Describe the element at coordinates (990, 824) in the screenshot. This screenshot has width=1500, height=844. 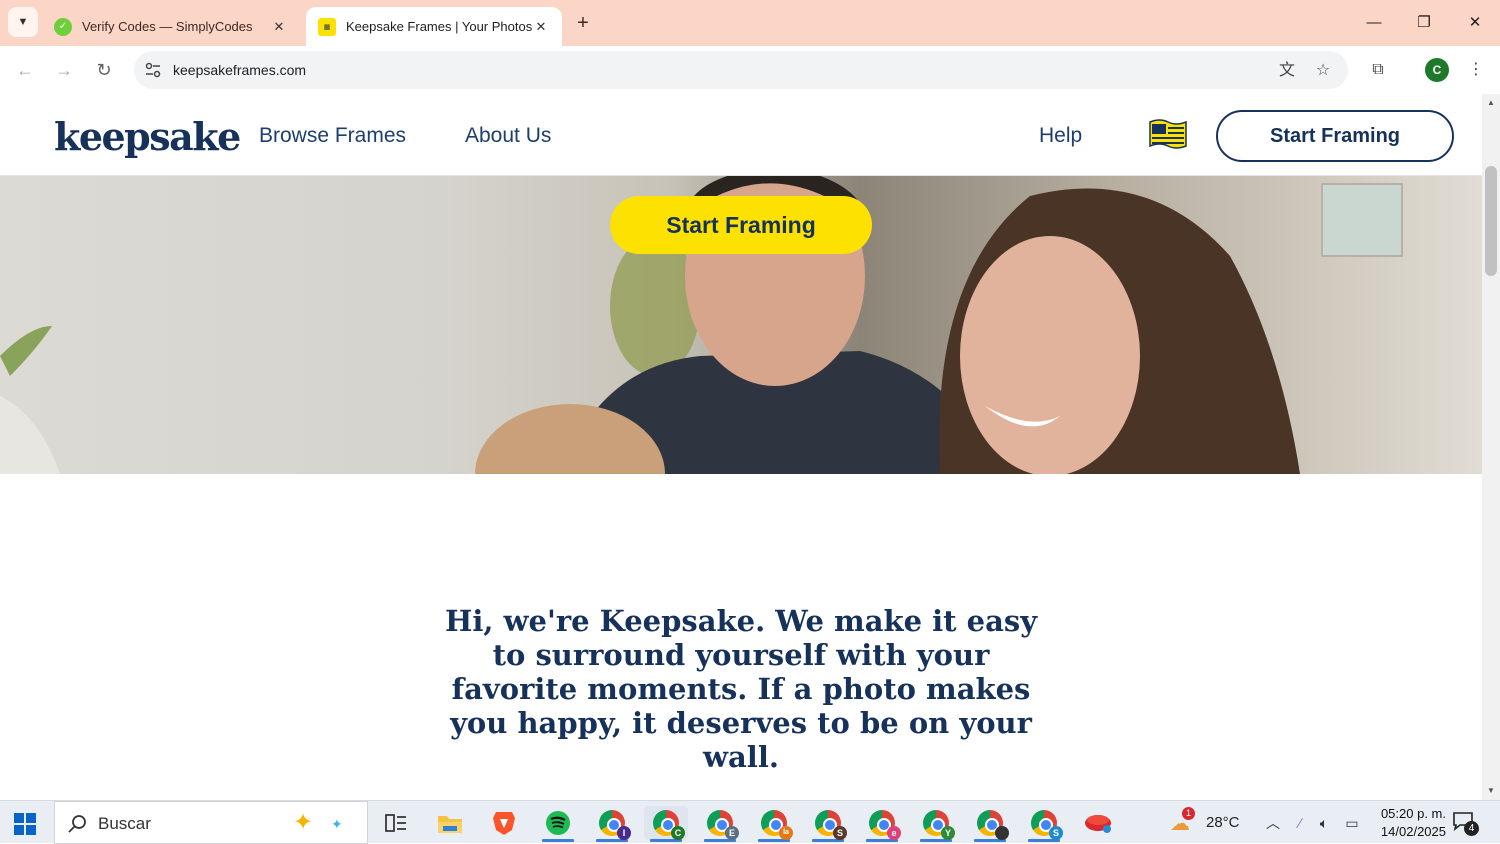
I see `chrome-profile-photo-icon` at that location.